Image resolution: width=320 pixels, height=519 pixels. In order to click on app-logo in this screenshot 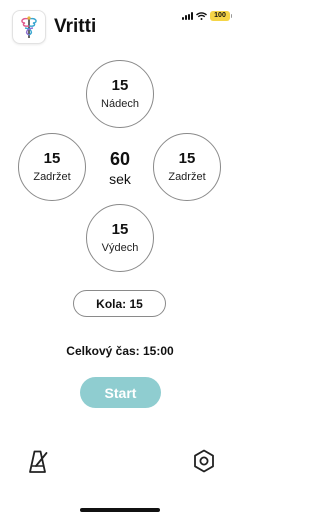, I will do `click(29, 27)`.